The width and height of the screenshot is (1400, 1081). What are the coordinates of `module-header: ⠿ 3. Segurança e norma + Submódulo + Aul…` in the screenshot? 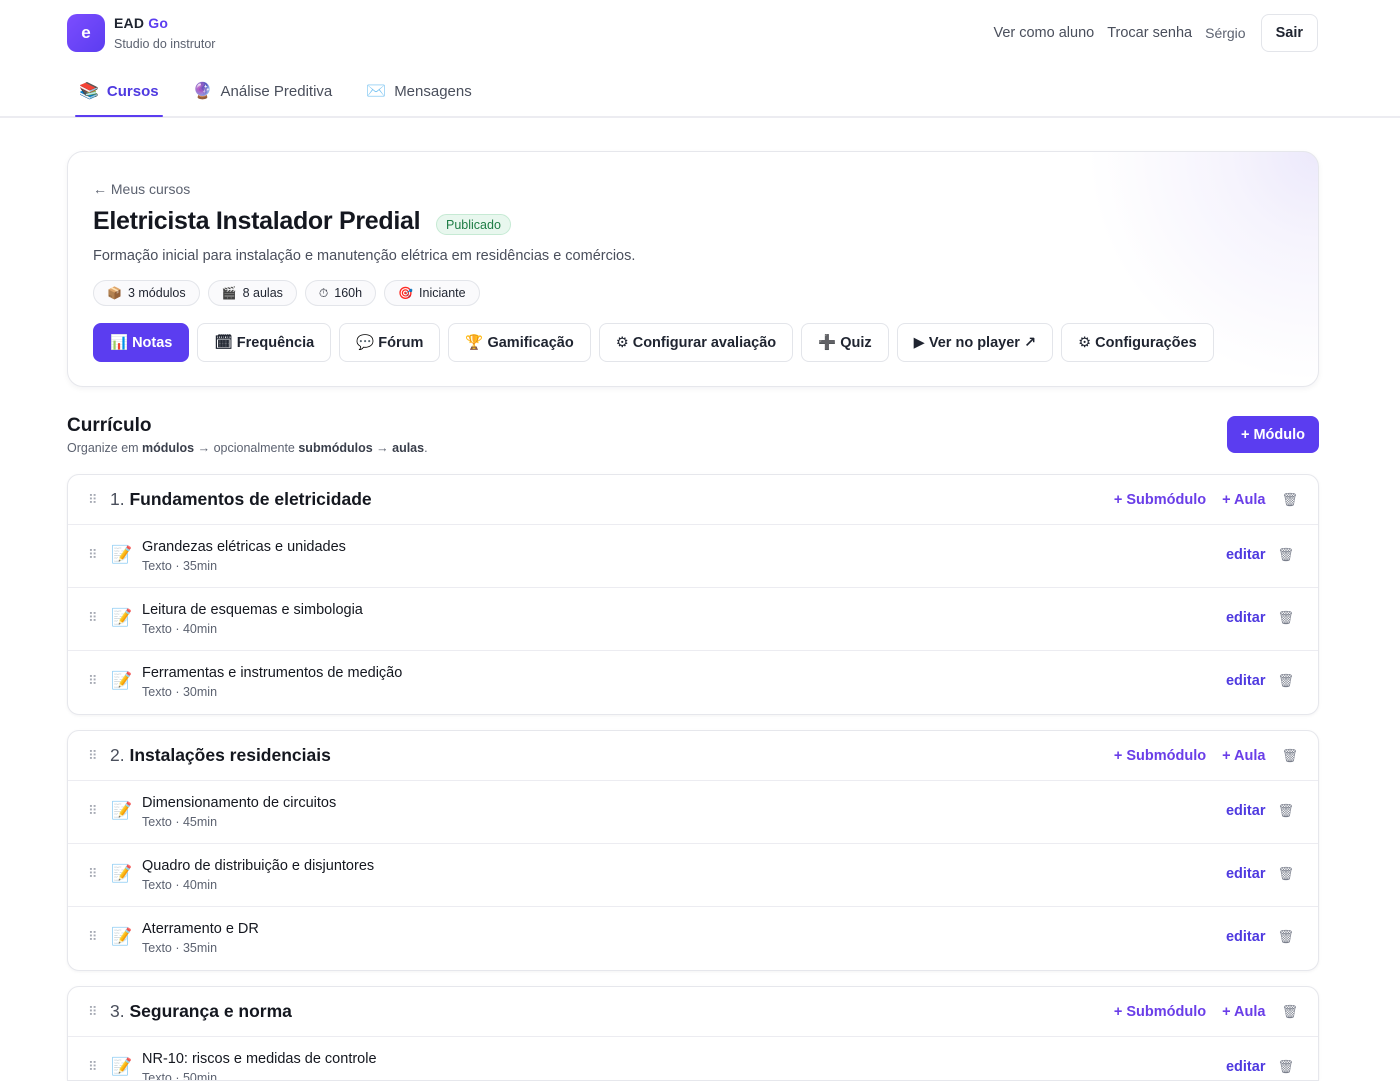 It's located at (693, 1012).